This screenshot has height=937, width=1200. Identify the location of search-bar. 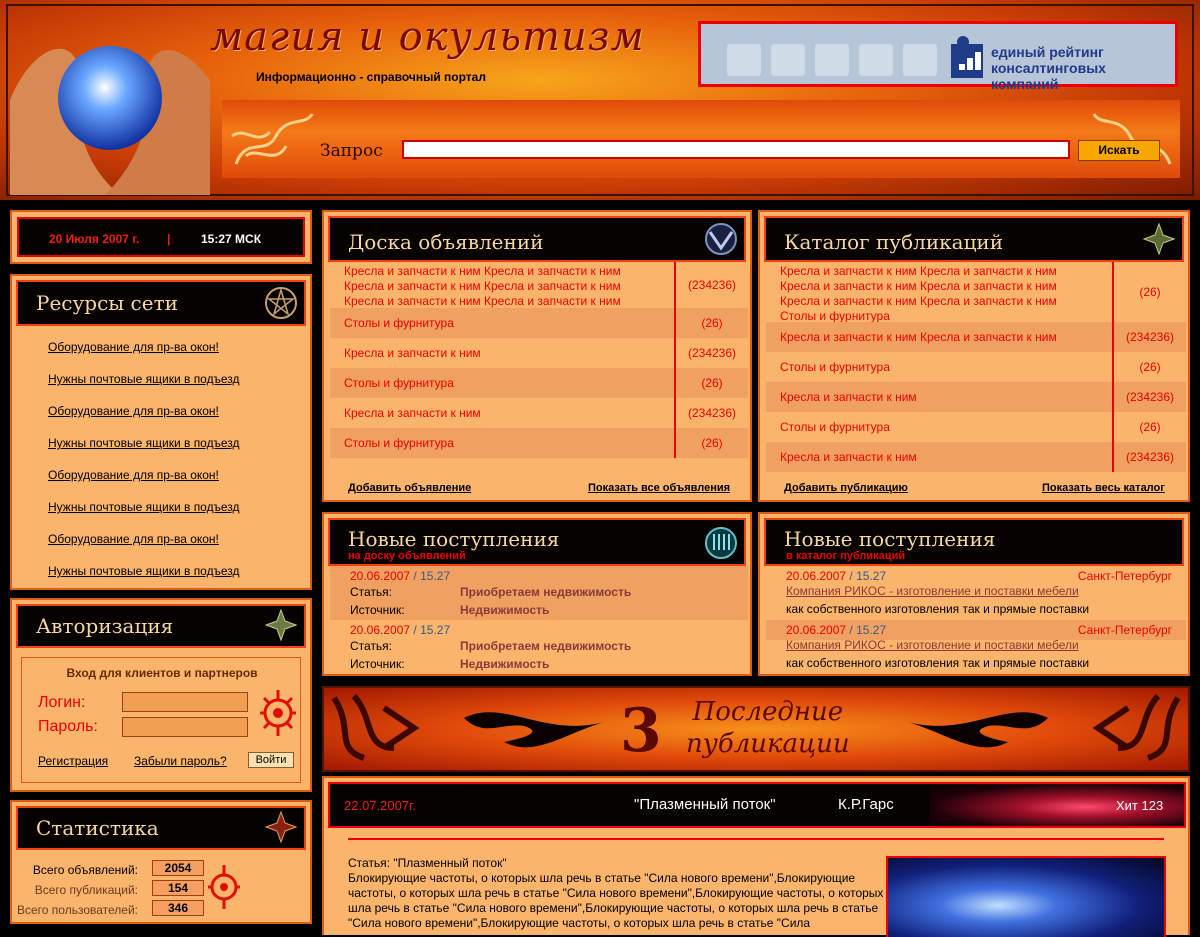
(701, 139).